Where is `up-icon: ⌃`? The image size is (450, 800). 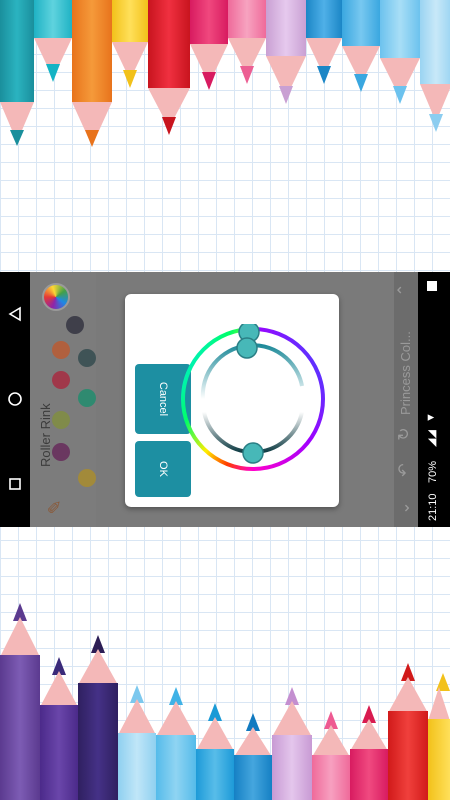 up-icon: ⌃ is located at coordinates (405, 290).